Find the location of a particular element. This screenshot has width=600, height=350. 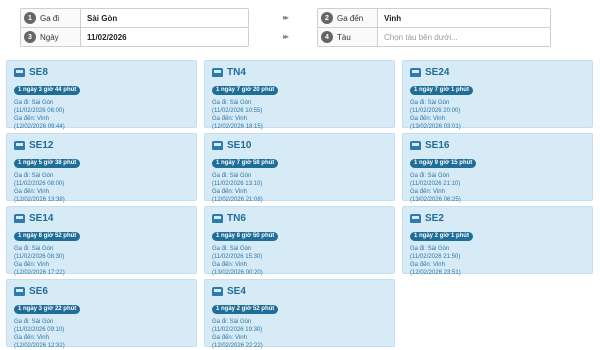

forward-arrow-icon-2: ▸▸ is located at coordinates (286, 36).